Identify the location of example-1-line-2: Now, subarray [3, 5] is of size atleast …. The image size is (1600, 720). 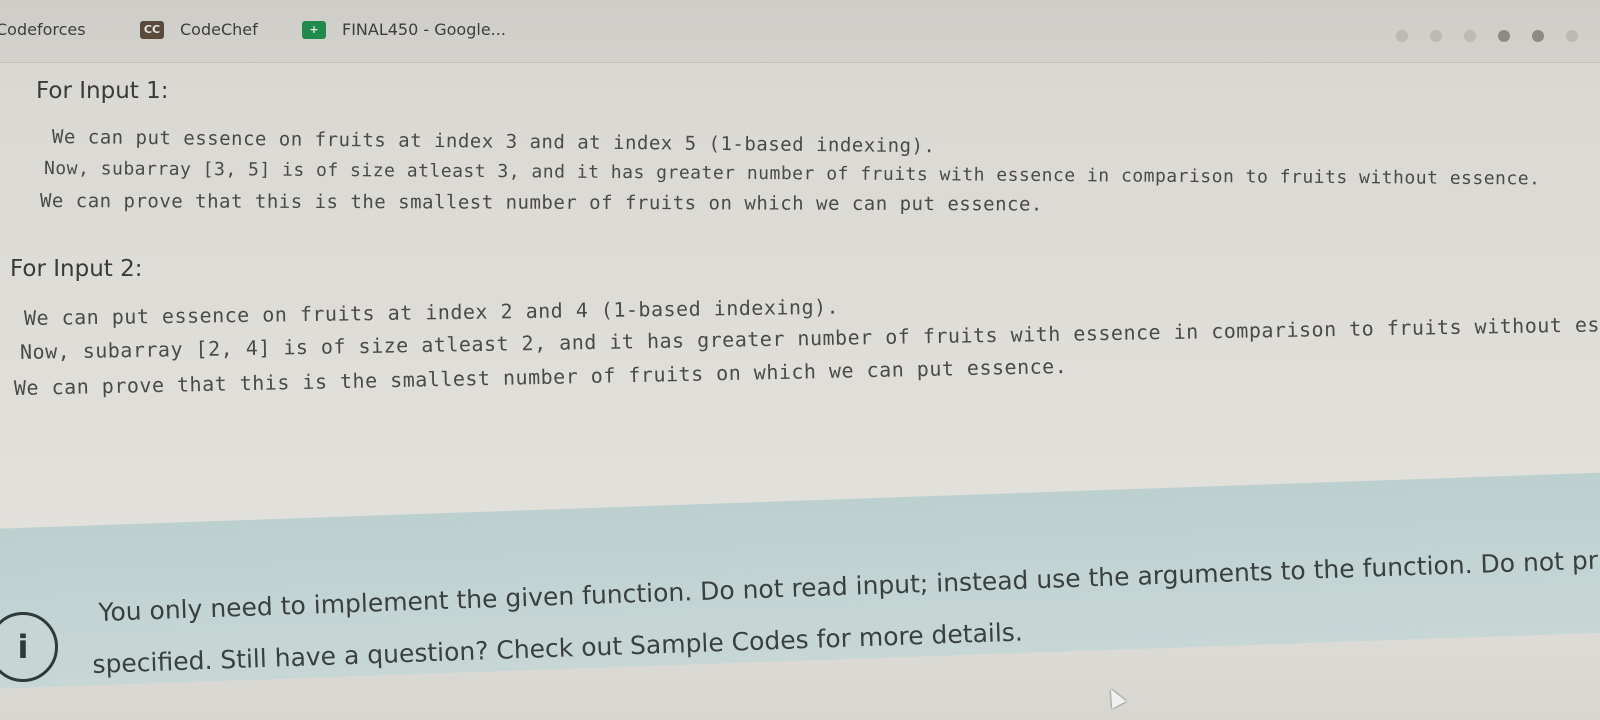
(792, 174).